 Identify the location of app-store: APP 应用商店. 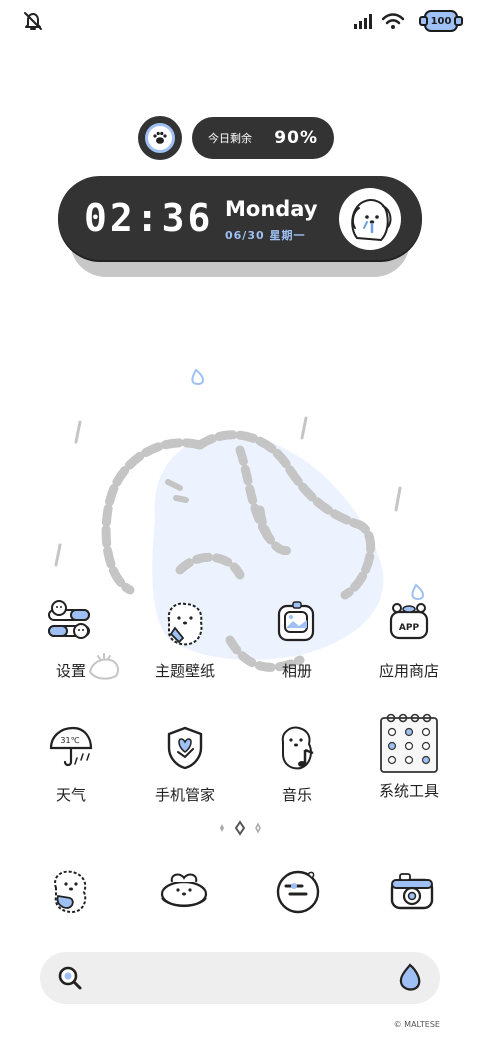
(409, 639).